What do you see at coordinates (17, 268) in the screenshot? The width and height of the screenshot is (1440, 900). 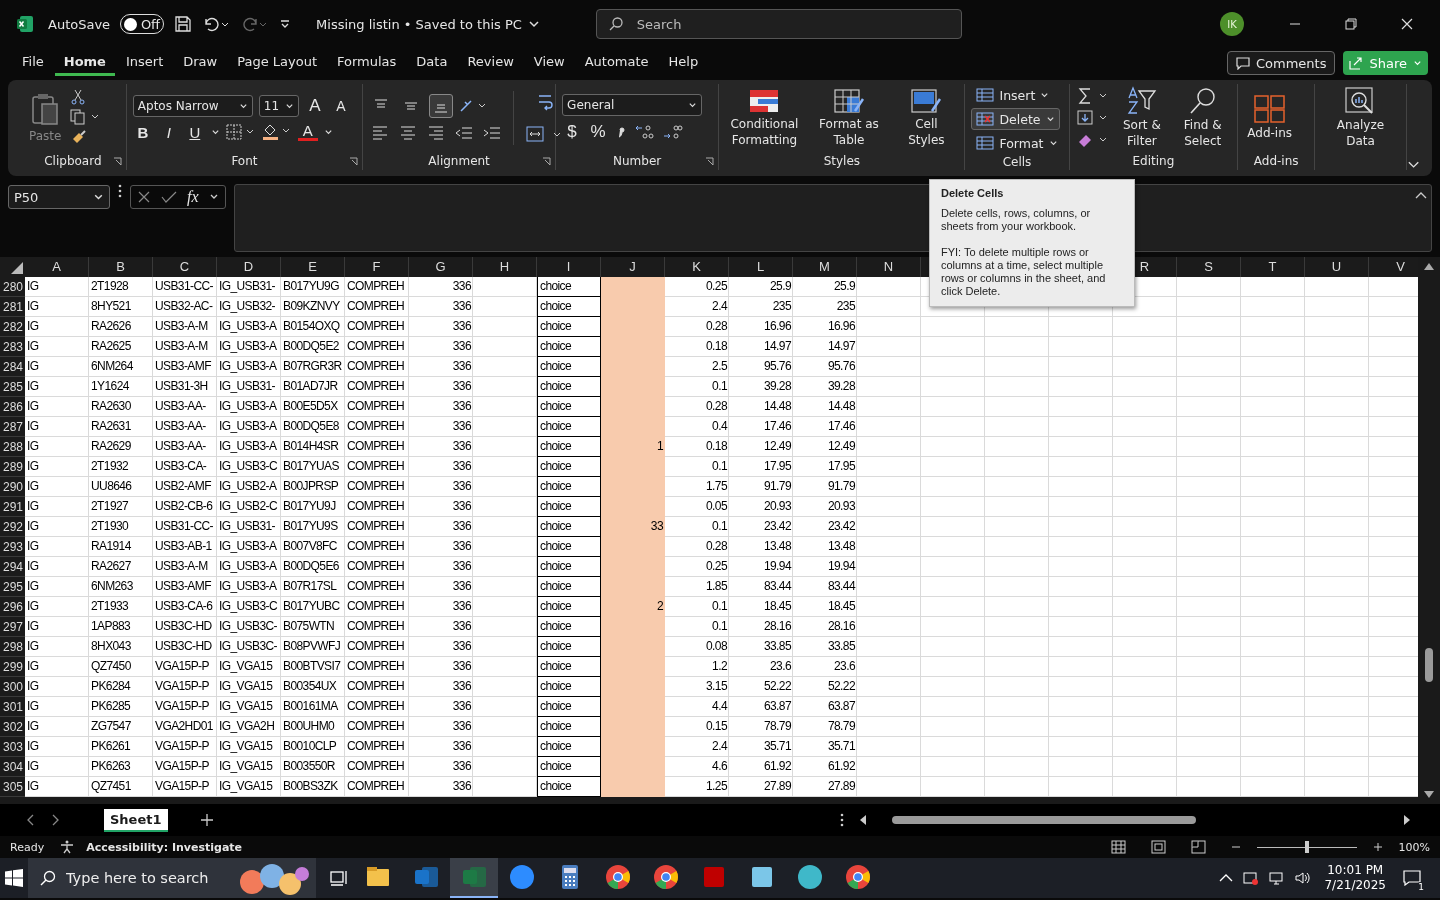 I see `select-all-icon` at bounding box center [17, 268].